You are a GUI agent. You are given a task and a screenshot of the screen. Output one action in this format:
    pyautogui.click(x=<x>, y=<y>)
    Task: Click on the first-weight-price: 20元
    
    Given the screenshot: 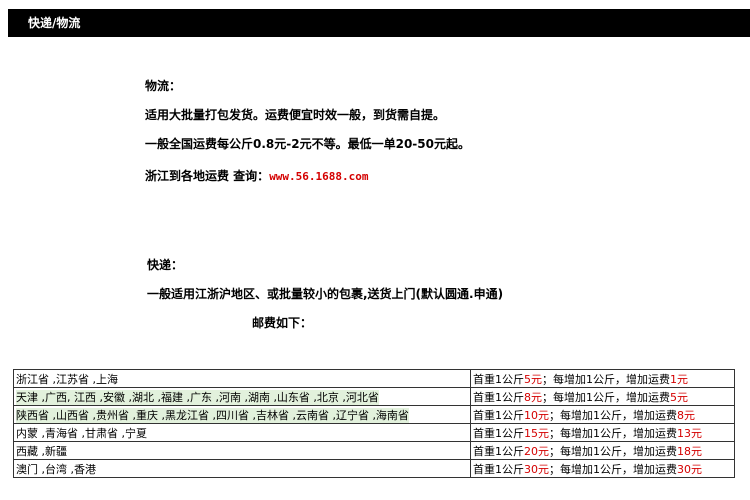 What is the action you would take?
    pyautogui.click(x=536, y=451)
    